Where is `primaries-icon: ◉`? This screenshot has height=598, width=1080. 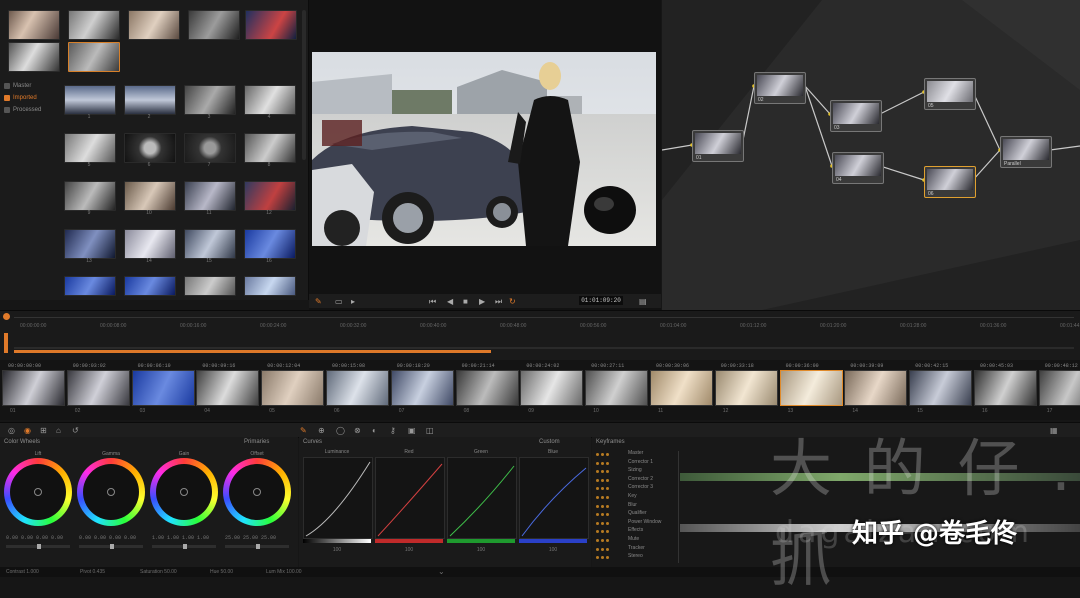 primaries-icon: ◉ is located at coordinates (27, 430).